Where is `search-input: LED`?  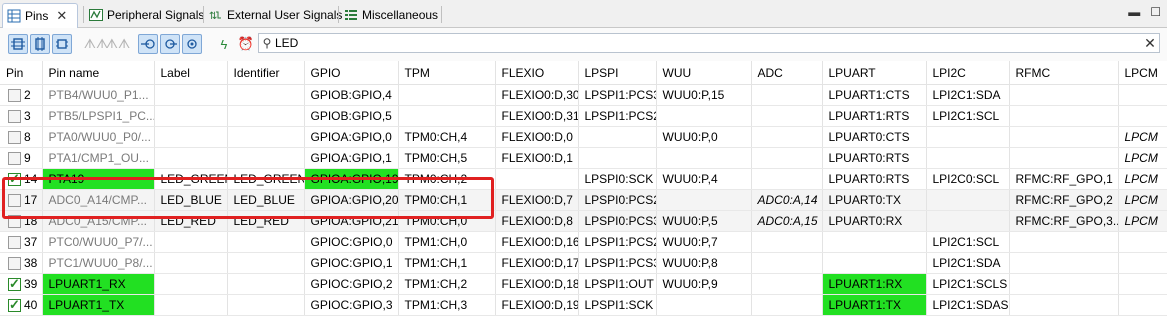
search-input: LED is located at coordinates (708, 43).